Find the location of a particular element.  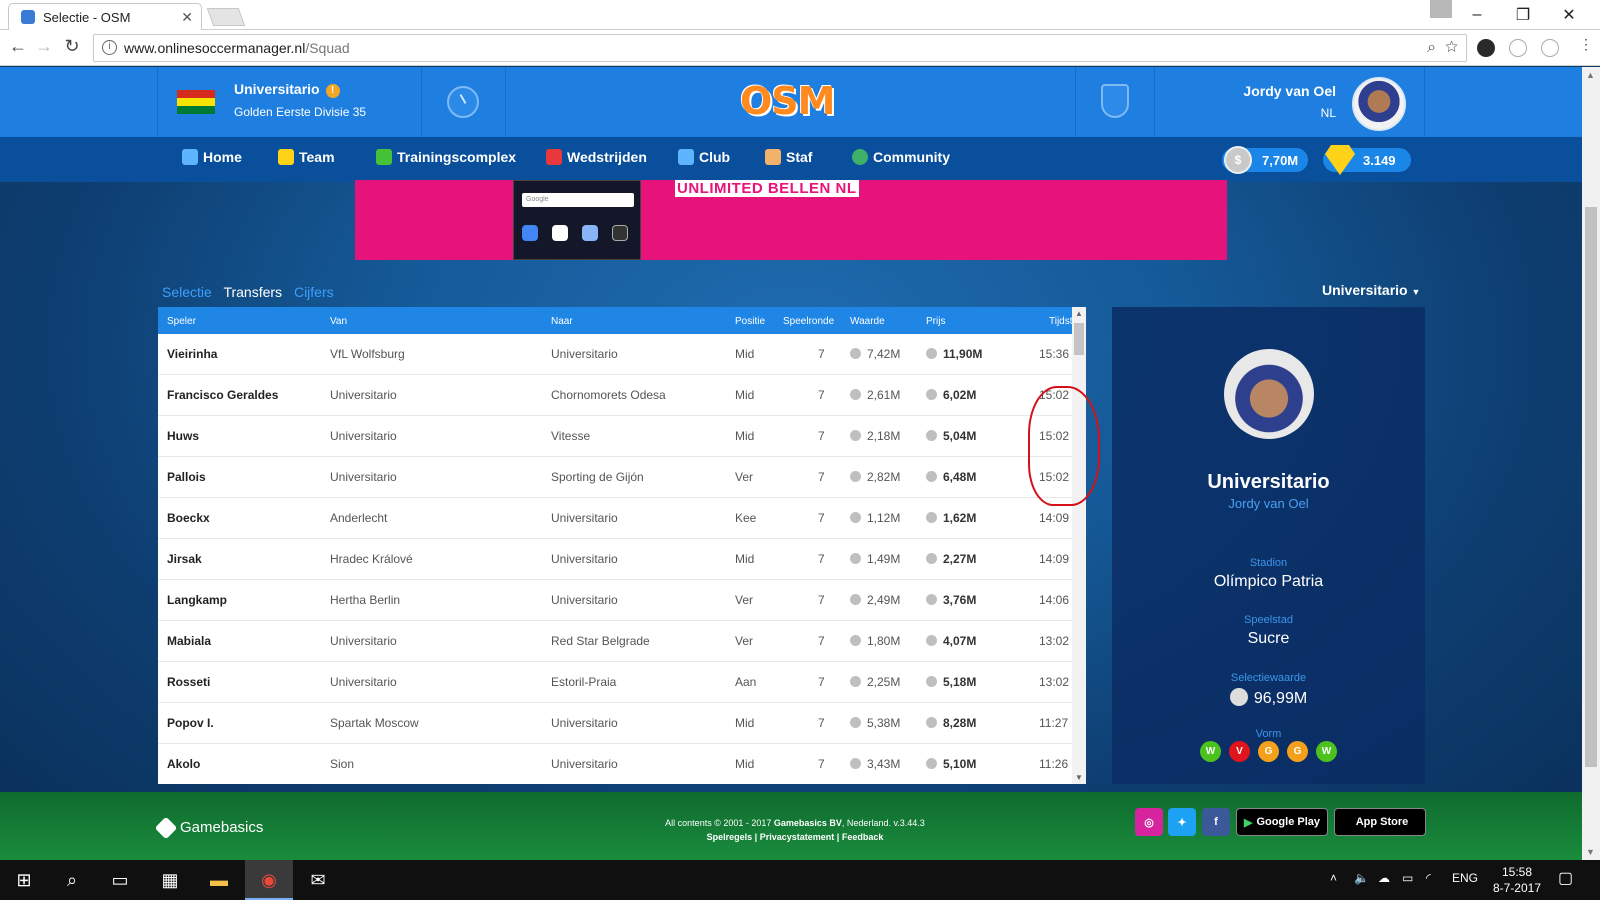

instagram-icon: ◎ is located at coordinates (1149, 822).